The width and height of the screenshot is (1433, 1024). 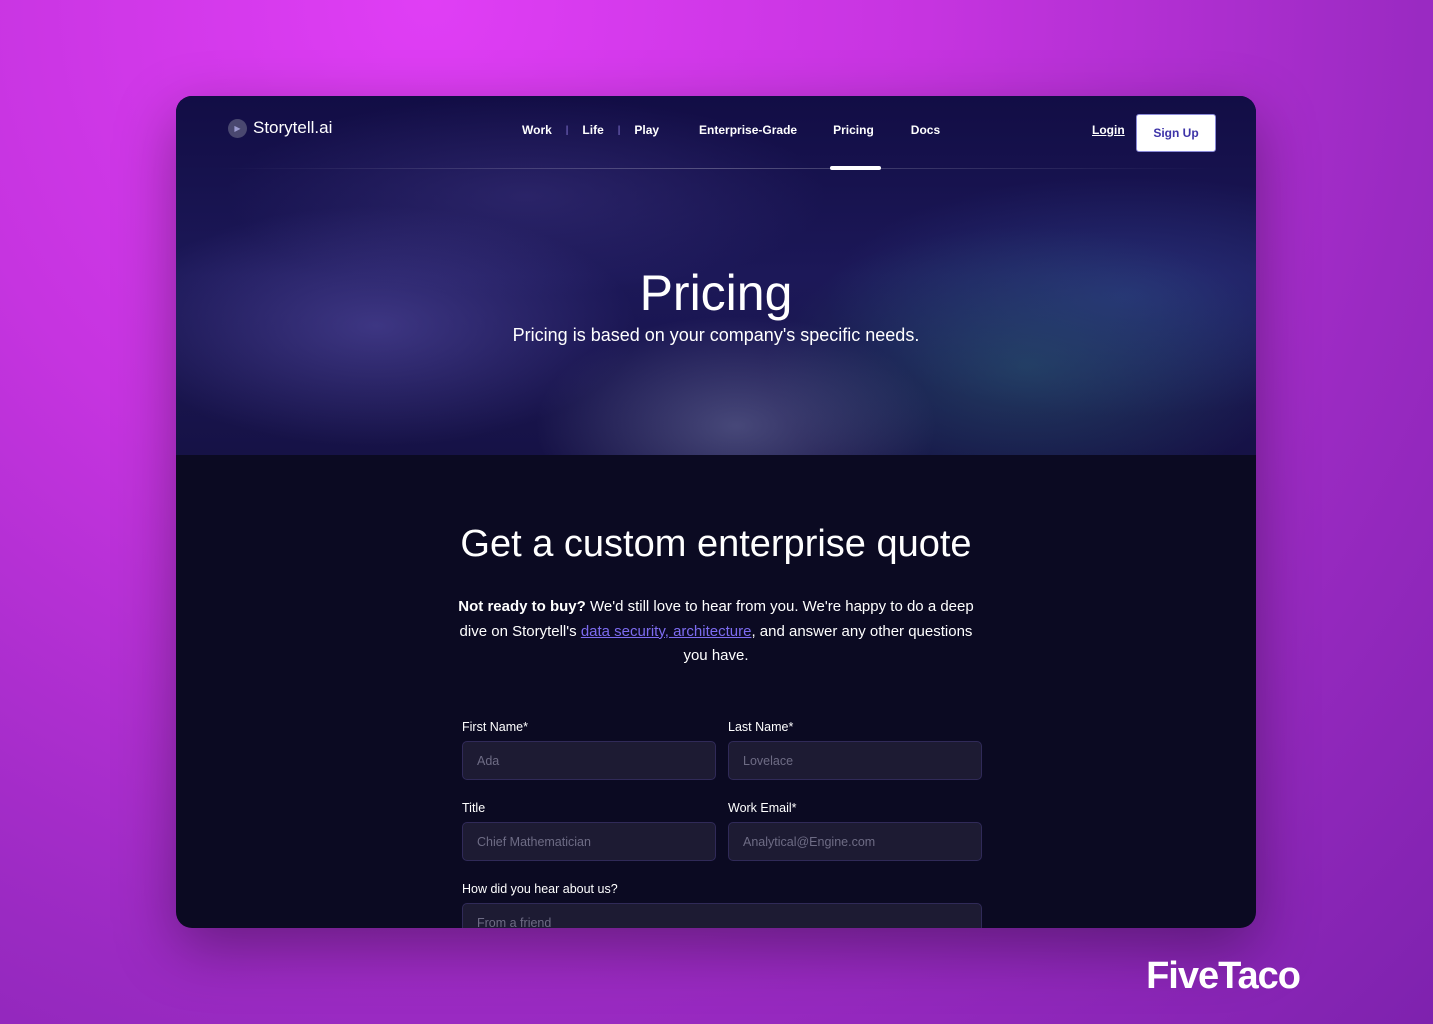 I want to click on active-indicator, so click(x=855, y=168).